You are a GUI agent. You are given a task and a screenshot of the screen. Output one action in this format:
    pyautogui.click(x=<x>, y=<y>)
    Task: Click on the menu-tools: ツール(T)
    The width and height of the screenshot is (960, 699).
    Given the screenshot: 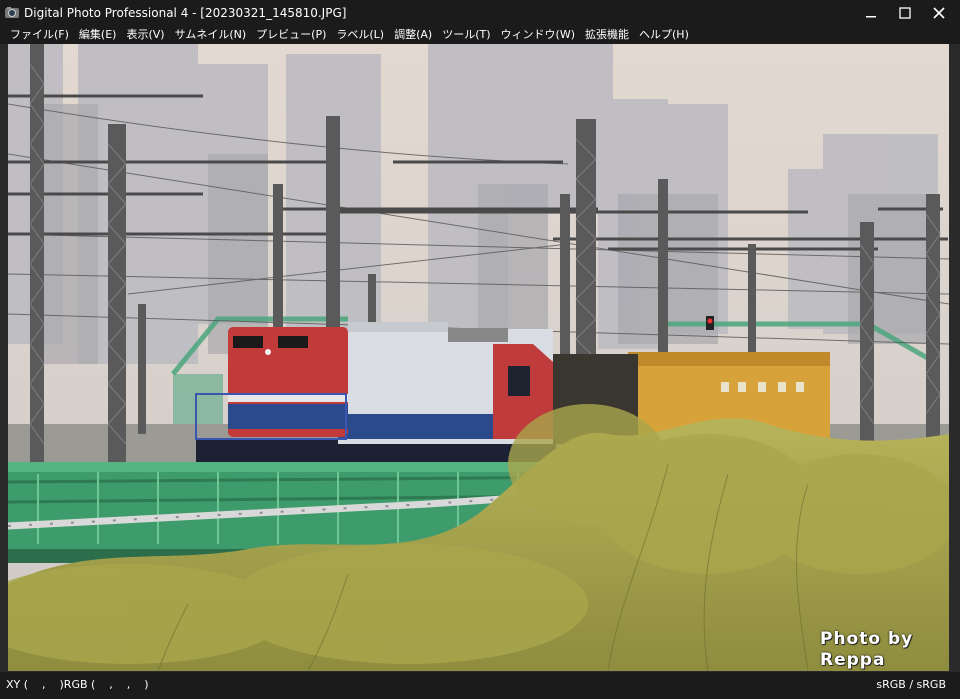 What is the action you would take?
    pyautogui.click(x=466, y=34)
    